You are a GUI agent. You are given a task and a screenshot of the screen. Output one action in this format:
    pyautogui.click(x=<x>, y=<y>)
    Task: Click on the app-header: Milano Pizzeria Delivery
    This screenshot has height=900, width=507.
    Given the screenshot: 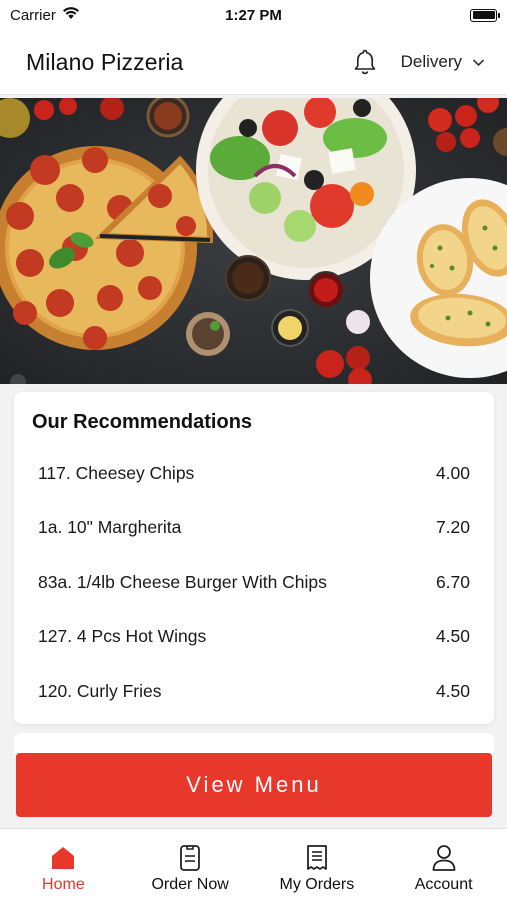 What is the action you would take?
    pyautogui.click(x=253, y=62)
    